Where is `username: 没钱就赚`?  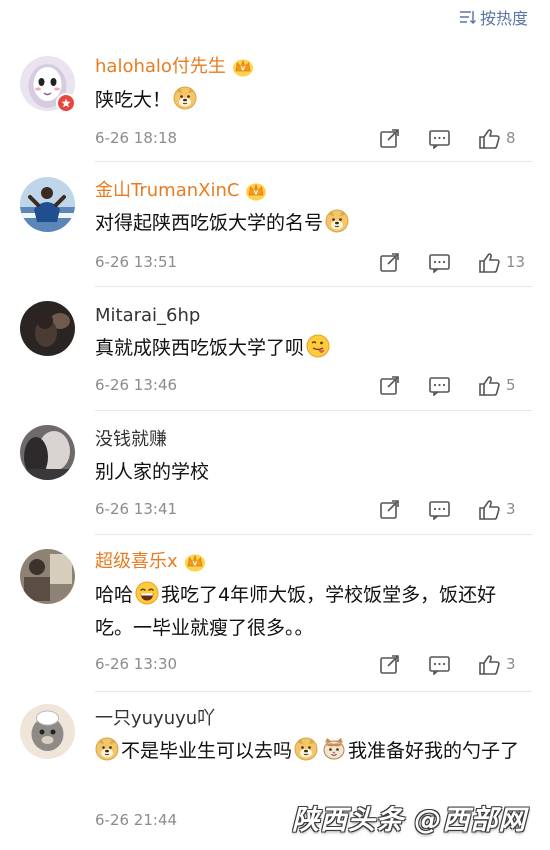 username: 没钱就赚 is located at coordinates (131, 440).